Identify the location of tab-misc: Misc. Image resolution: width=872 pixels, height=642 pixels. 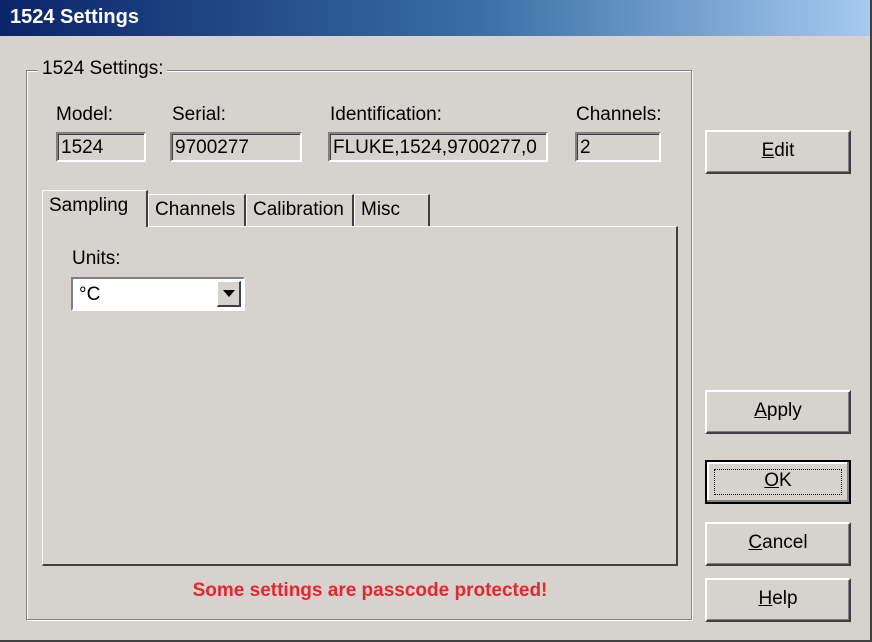
(392, 210).